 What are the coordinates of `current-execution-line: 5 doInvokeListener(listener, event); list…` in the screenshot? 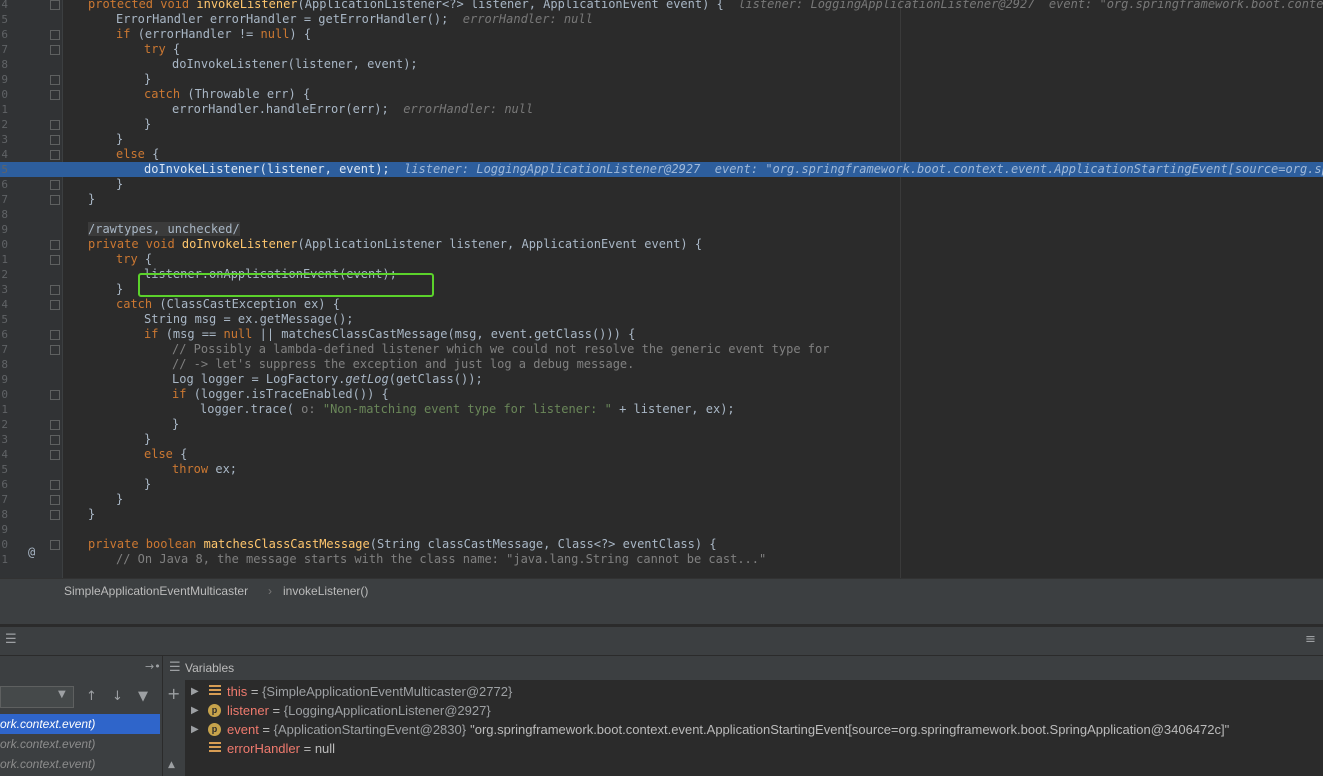 It's located at (661, 169).